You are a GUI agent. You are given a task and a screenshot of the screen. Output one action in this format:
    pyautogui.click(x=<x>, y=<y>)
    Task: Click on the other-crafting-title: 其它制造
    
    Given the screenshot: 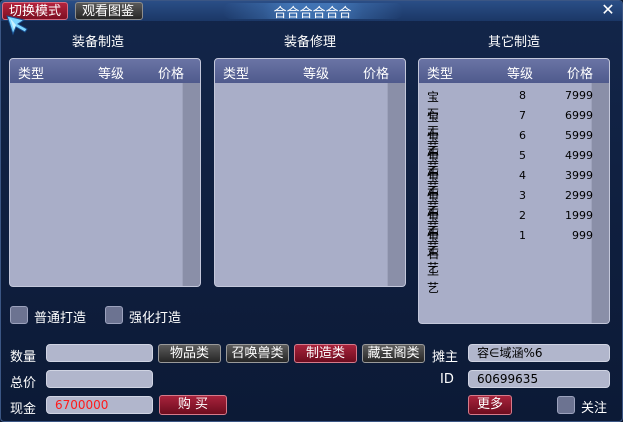 What is the action you would take?
    pyautogui.click(x=513, y=42)
    